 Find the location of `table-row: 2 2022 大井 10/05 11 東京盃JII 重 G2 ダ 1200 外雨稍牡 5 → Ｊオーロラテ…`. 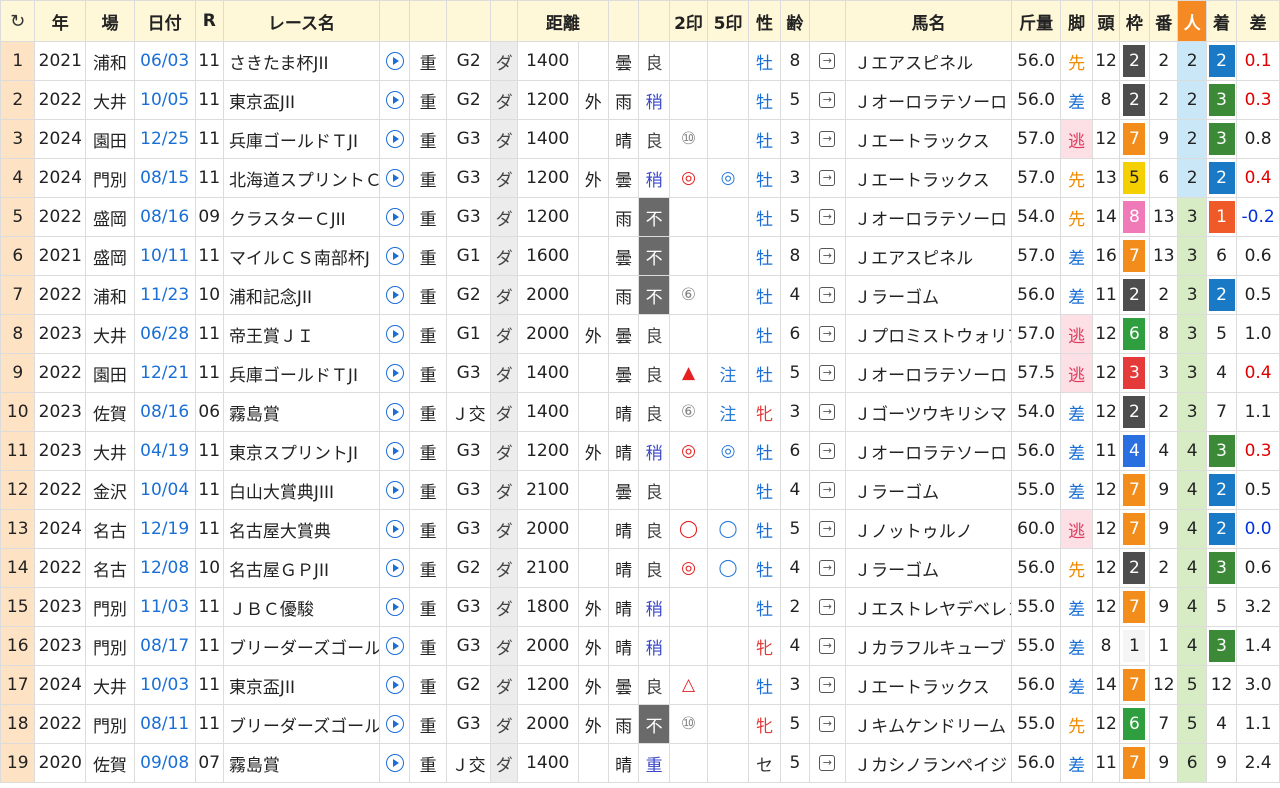

table-row: 2 2022 大井 10/05 11 東京盃JII 重 G2 ダ 1200 外雨稍牡 5 → Ｊオーロラテ… is located at coordinates (640, 100).